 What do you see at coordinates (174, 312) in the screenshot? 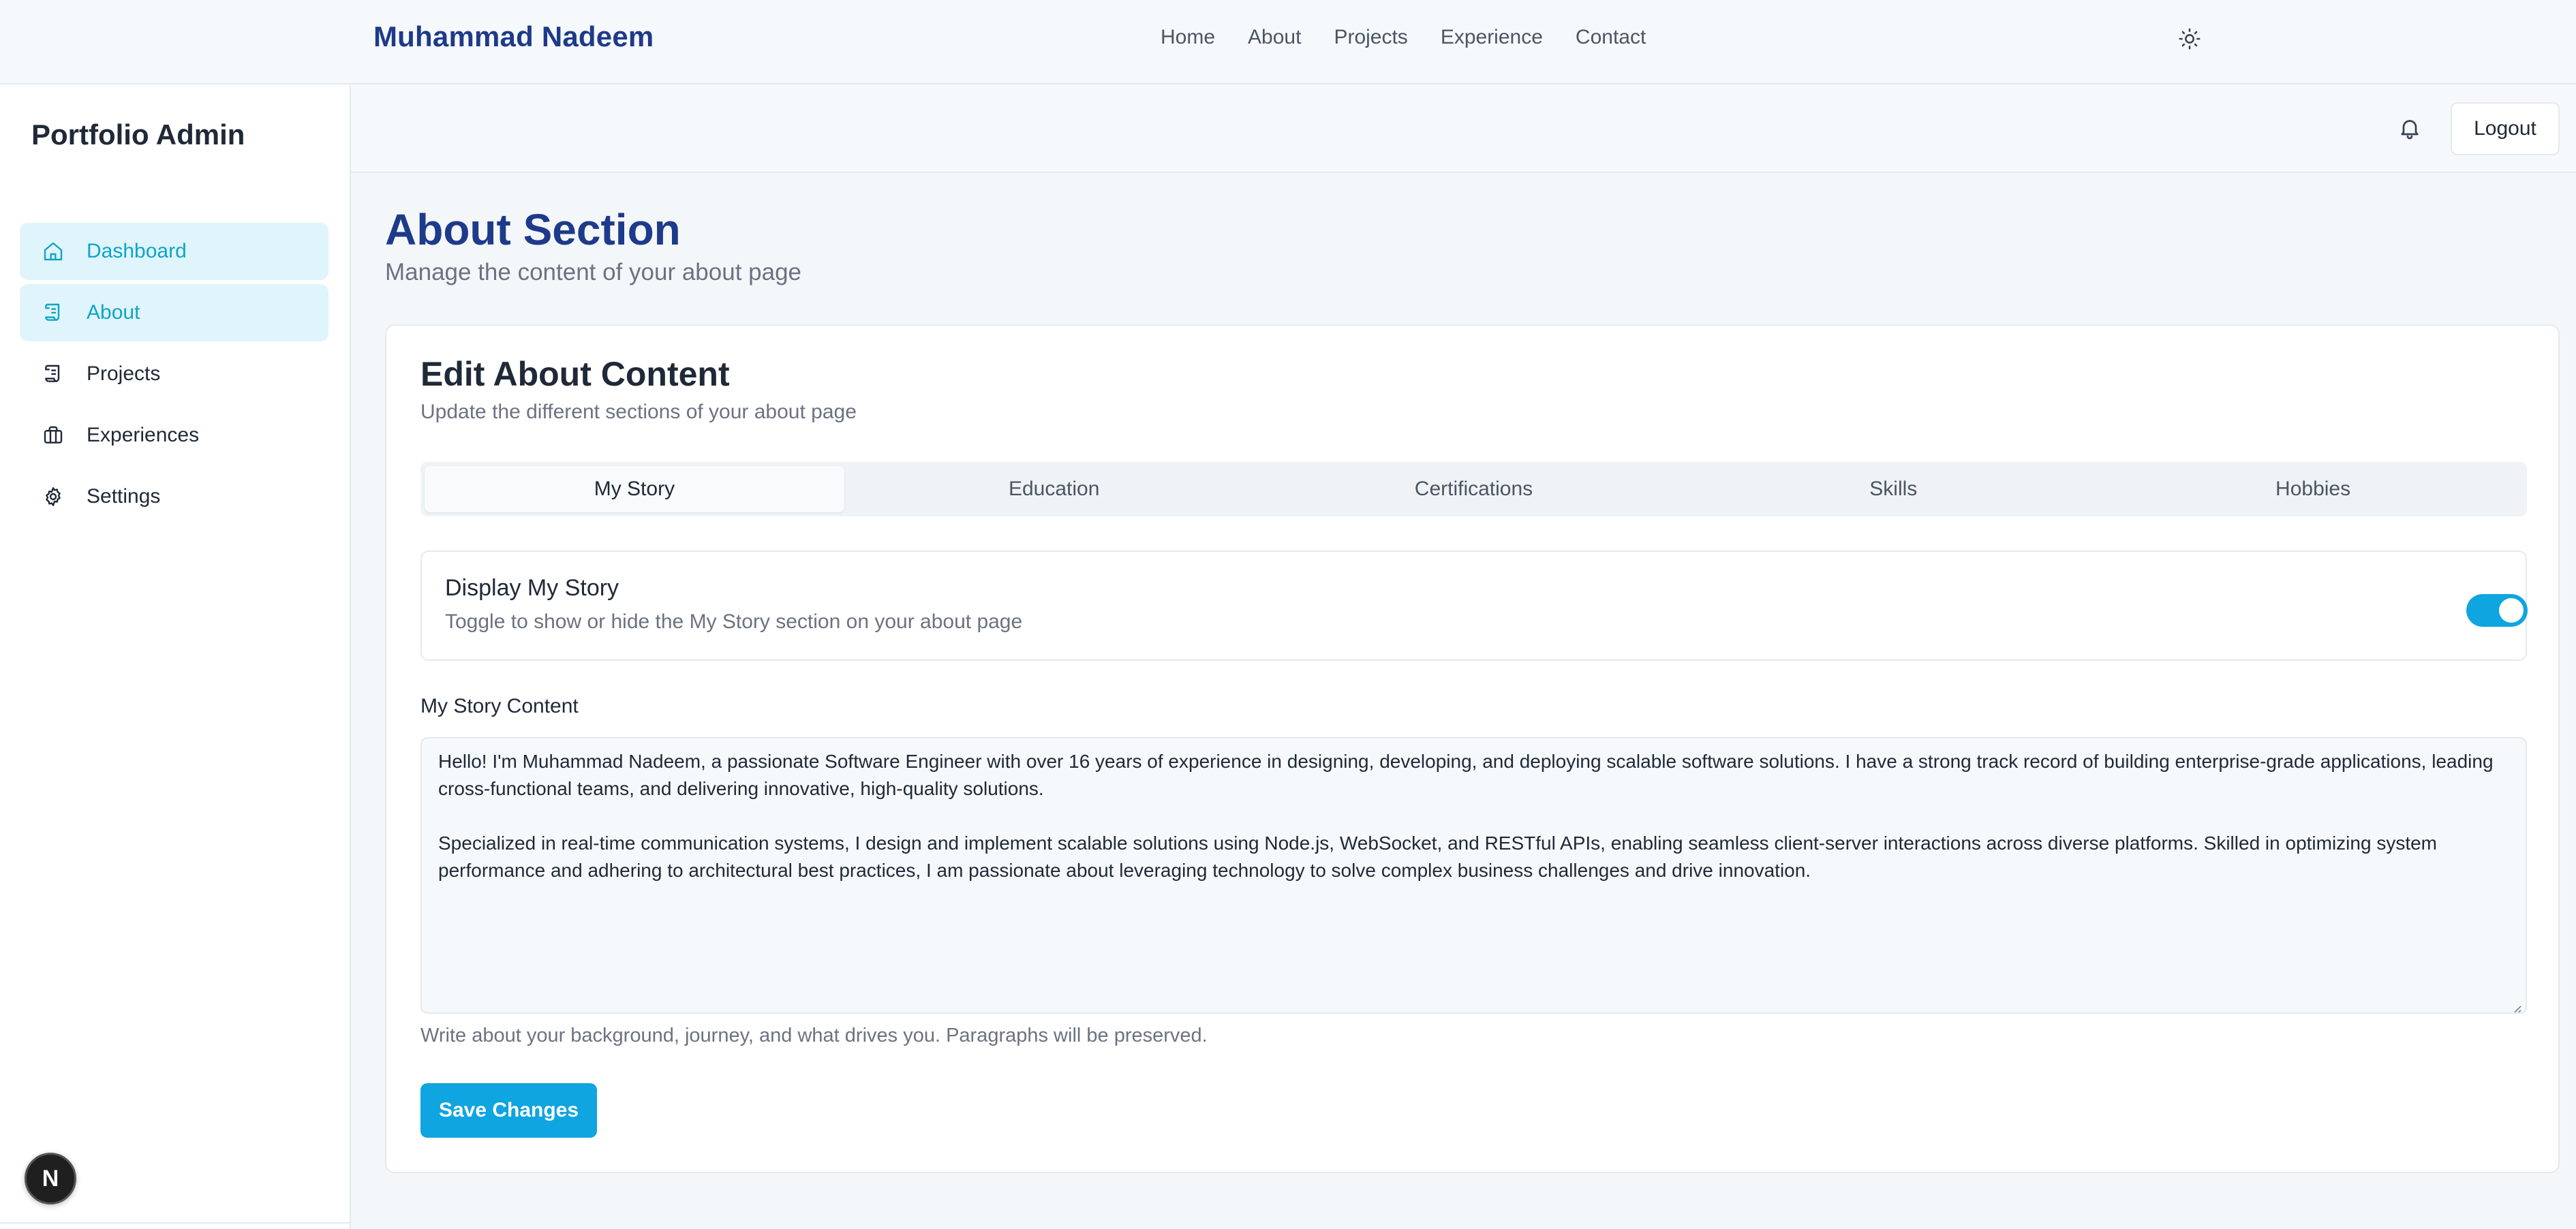
I see `sidebar-item-about: About` at bounding box center [174, 312].